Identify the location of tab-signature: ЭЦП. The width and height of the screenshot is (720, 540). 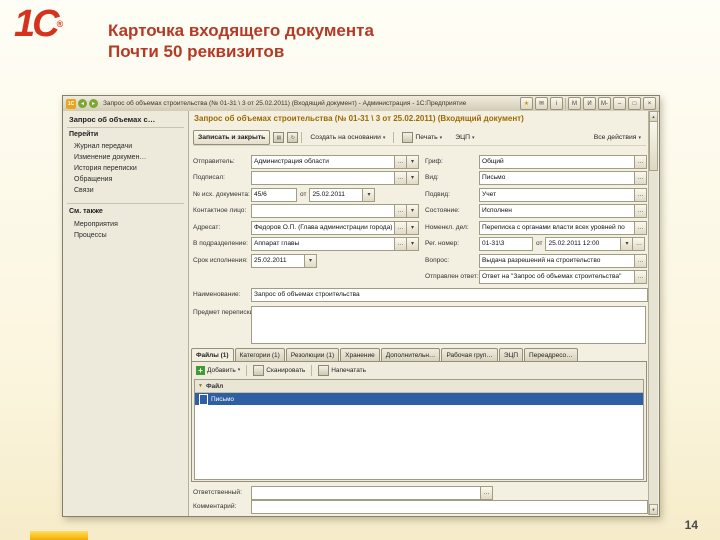
(511, 354).